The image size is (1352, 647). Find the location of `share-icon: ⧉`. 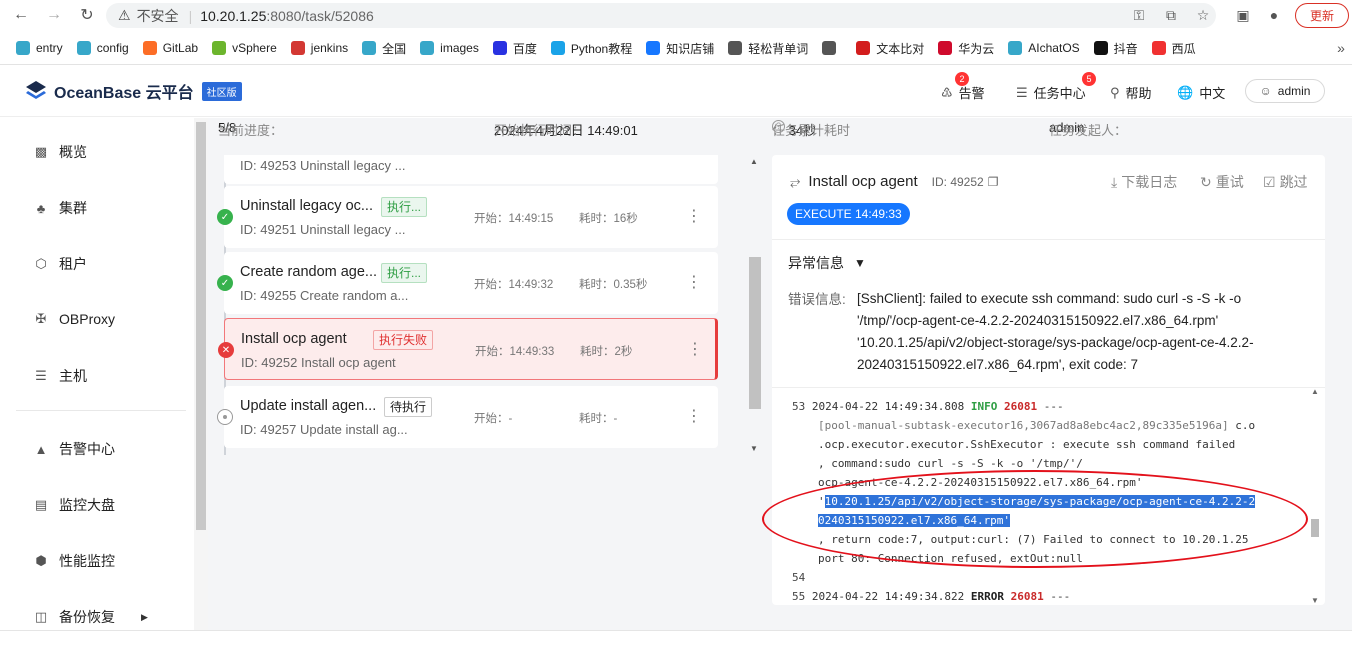

share-icon: ⧉ is located at coordinates (1171, 15).